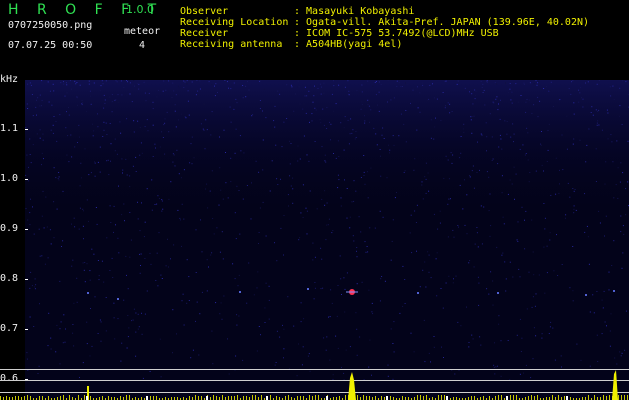 The width and height of the screenshot is (629, 400). I want to click on freq-tick-label: 0.8, so click(9, 278).